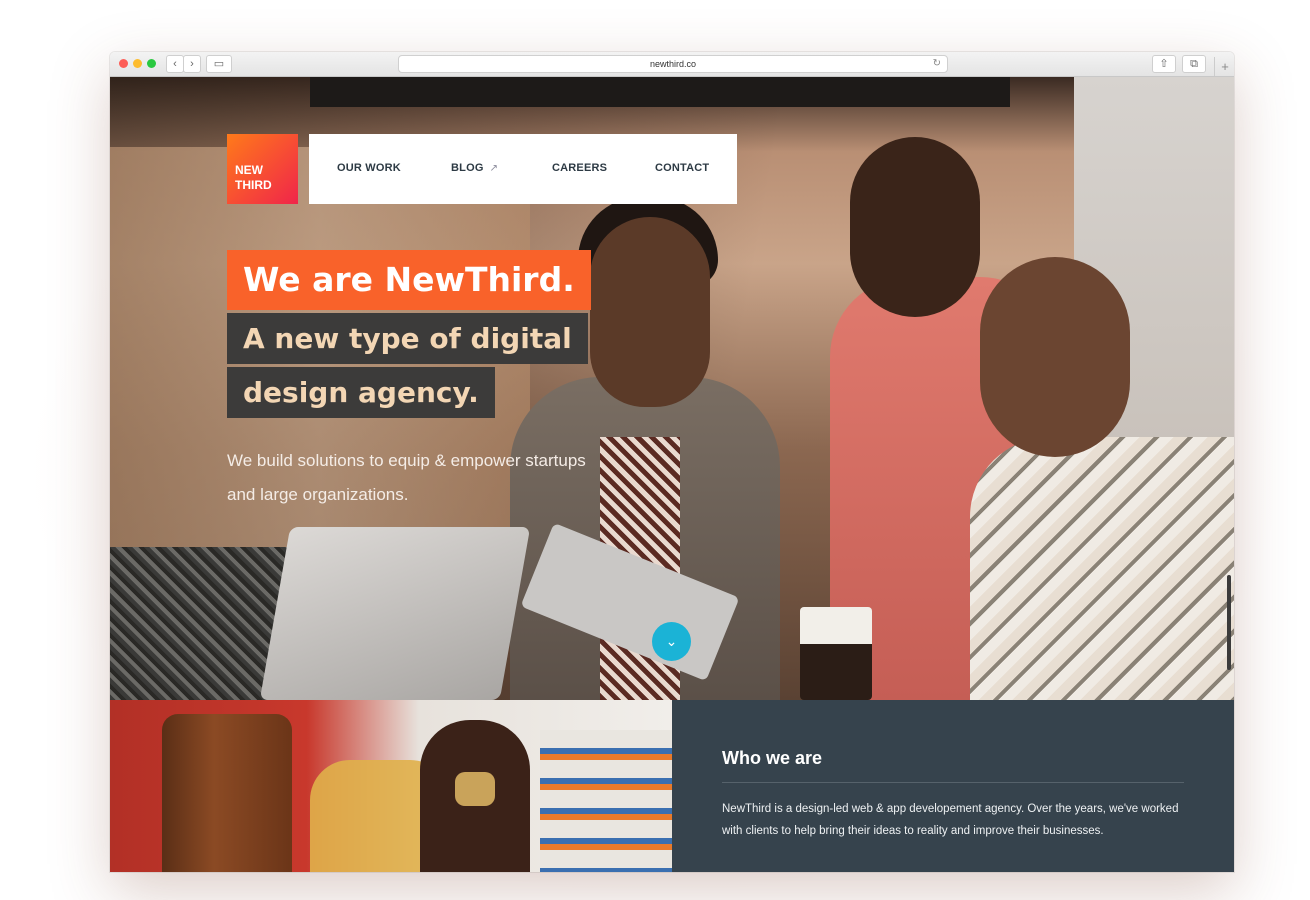 The image size is (1310, 900). What do you see at coordinates (391, 786) in the screenshot?
I see `workspace-photo` at bounding box center [391, 786].